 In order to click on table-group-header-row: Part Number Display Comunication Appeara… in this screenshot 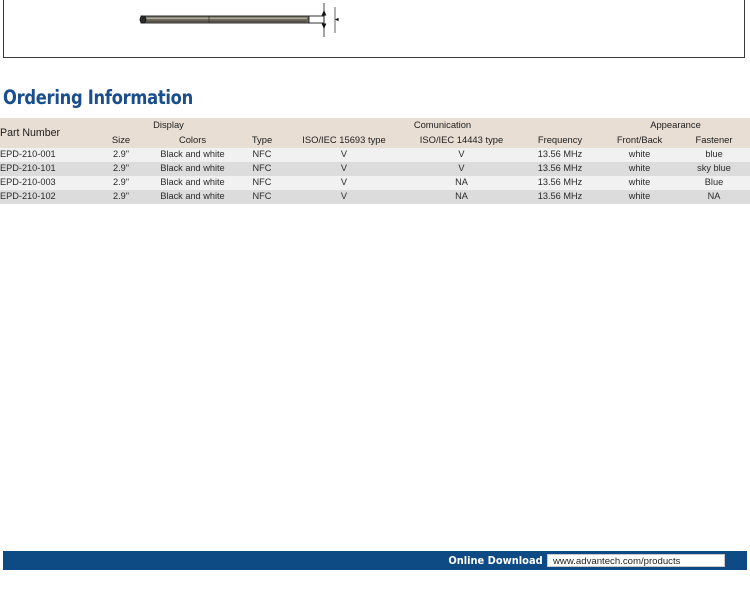, I will do `click(375, 133)`.